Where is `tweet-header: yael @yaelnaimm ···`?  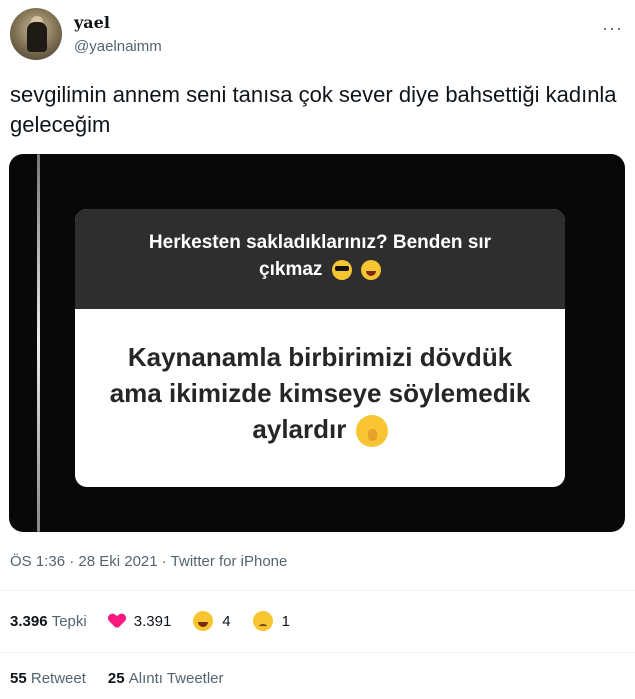 tweet-header: yael @yaelnaimm ··· is located at coordinates (317, 36).